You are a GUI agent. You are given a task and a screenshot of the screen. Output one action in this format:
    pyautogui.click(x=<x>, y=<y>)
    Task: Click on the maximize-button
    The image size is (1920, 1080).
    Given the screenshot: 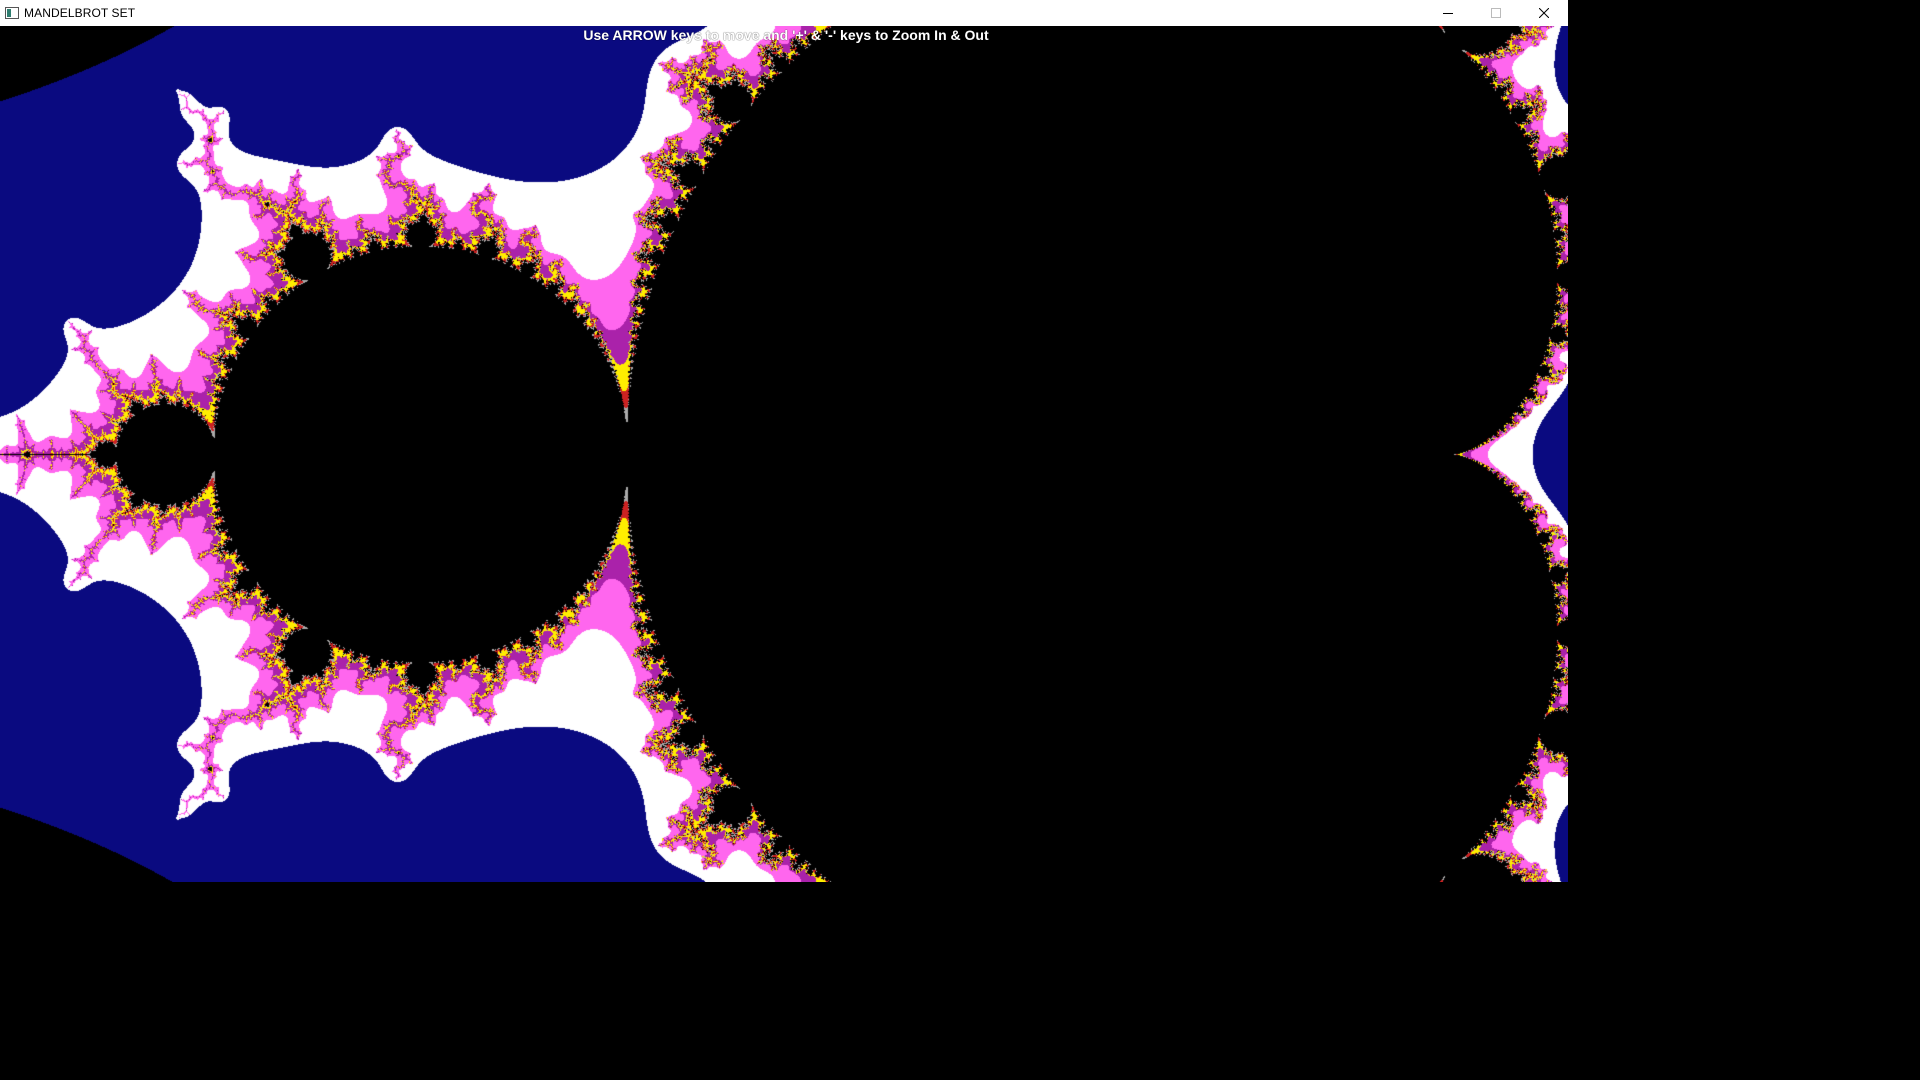 What is the action you would take?
    pyautogui.click(x=1496, y=13)
    